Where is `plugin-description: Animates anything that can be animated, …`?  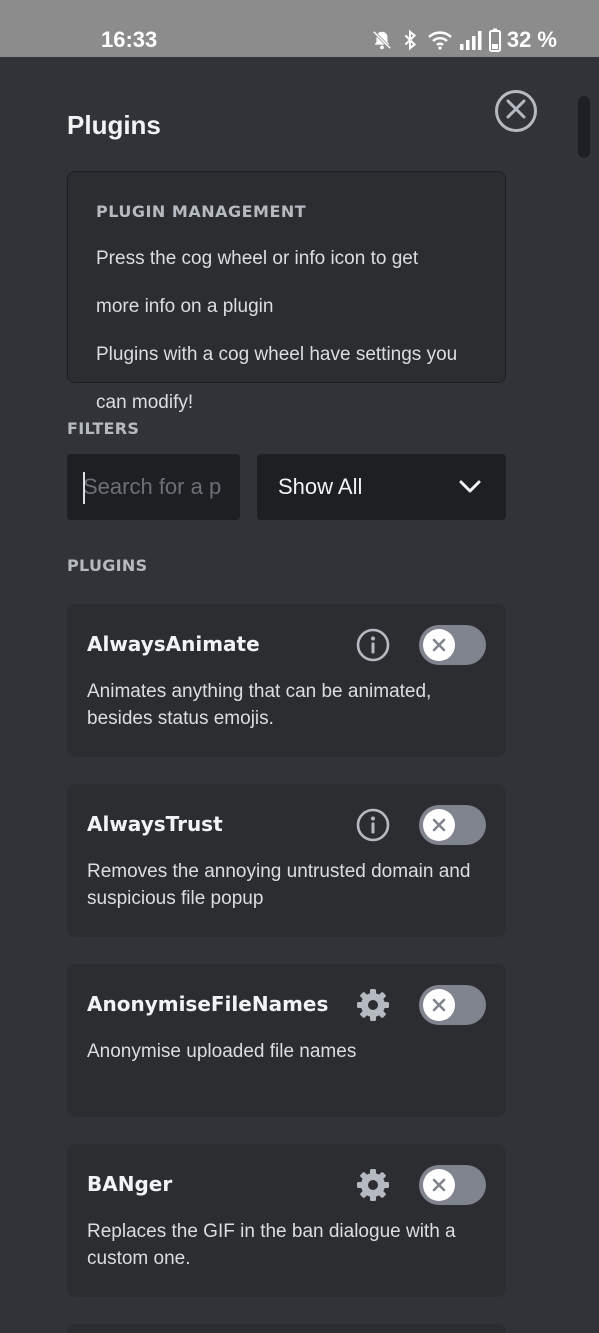
plugin-description: Animates anything that can be animated, … is located at coordinates (259, 705).